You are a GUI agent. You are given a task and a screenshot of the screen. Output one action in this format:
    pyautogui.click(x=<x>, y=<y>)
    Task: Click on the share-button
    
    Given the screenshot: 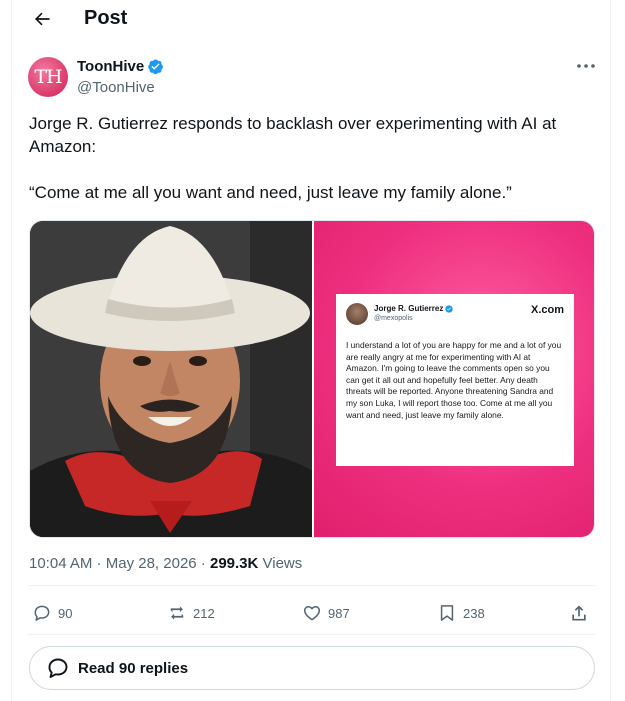 What is the action you would take?
    pyautogui.click(x=579, y=613)
    